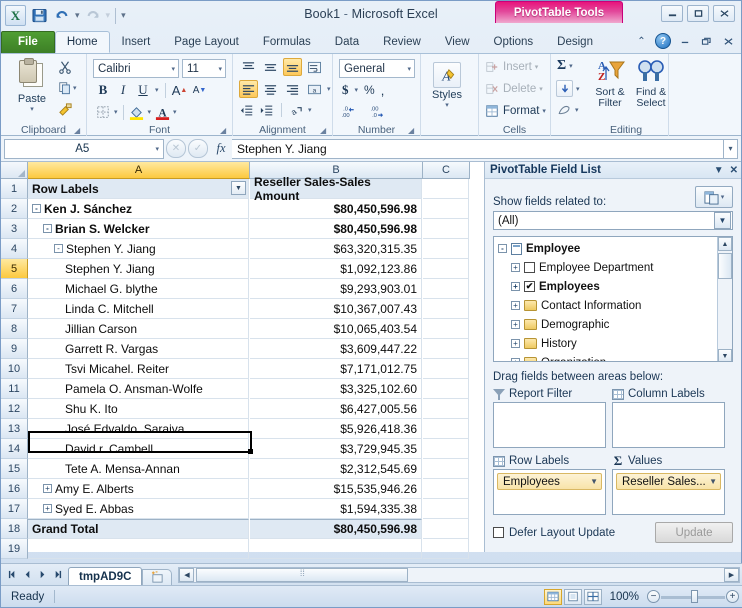 This screenshot has width=742, height=608. What do you see at coordinates (14, 389) in the screenshot?
I see `row-header-11: 11` at bounding box center [14, 389].